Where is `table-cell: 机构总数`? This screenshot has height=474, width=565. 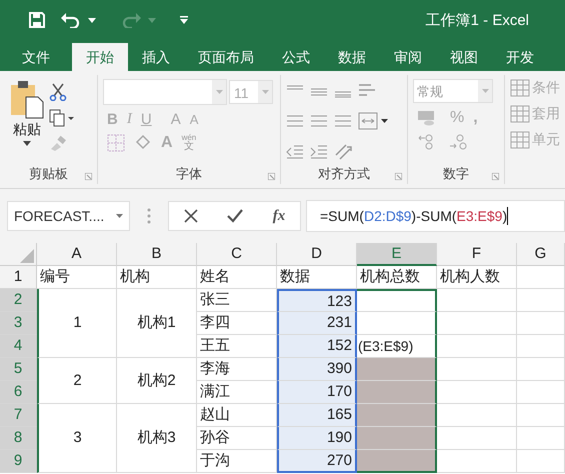 table-cell: 机构总数 is located at coordinates (397, 277).